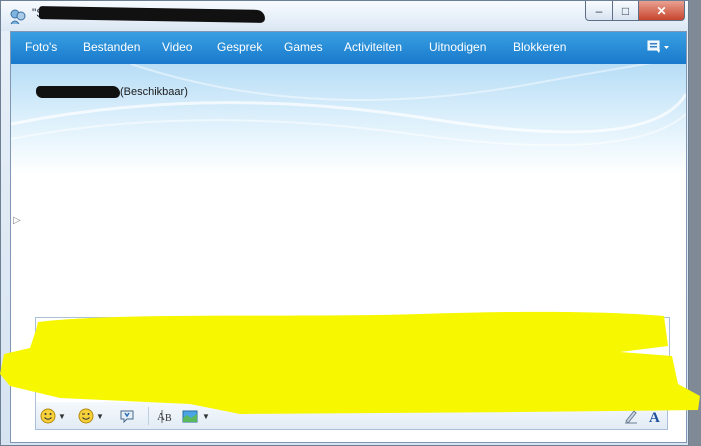 The image size is (701, 446). What do you see at coordinates (177, 47) in the screenshot?
I see `menu-item-video: Video` at bounding box center [177, 47].